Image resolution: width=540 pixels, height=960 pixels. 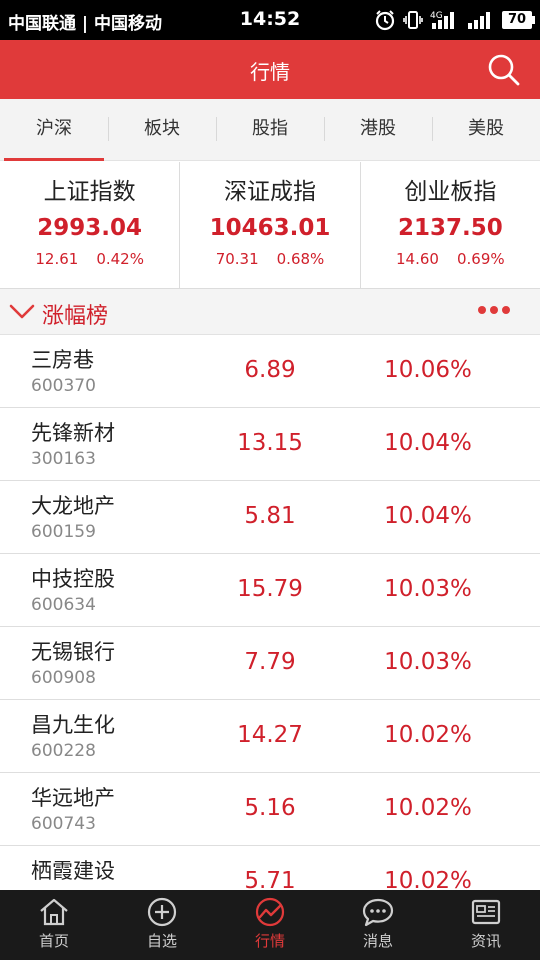 I want to click on stock-name: 先锋新材, so click(x=73, y=433).